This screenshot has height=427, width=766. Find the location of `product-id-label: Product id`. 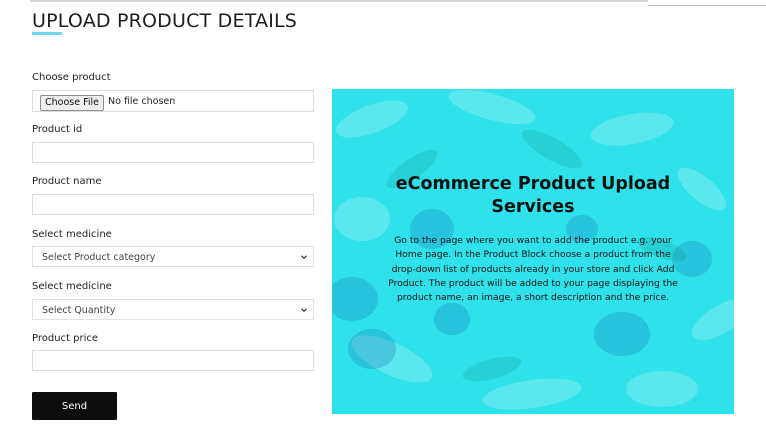

product-id-label: Product id is located at coordinates (57, 129).